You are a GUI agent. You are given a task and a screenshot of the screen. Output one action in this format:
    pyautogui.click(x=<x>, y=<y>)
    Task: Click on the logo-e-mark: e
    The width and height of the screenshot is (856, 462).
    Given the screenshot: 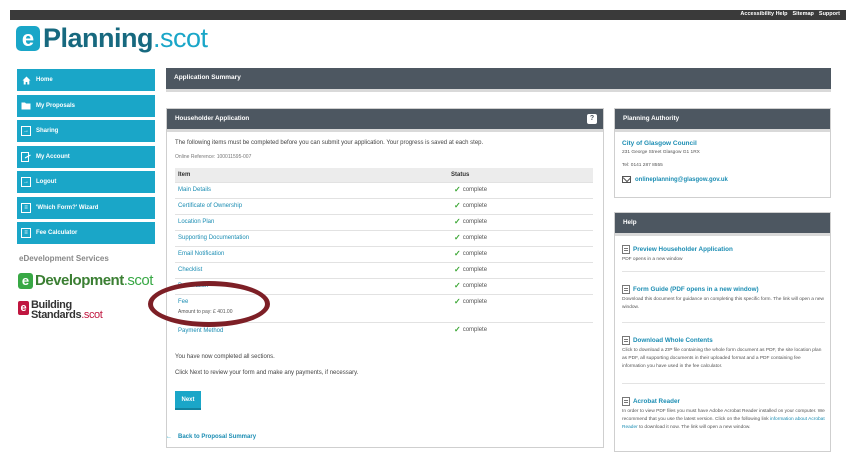 What is the action you would take?
    pyautogui.click(x=28, y=38)
    